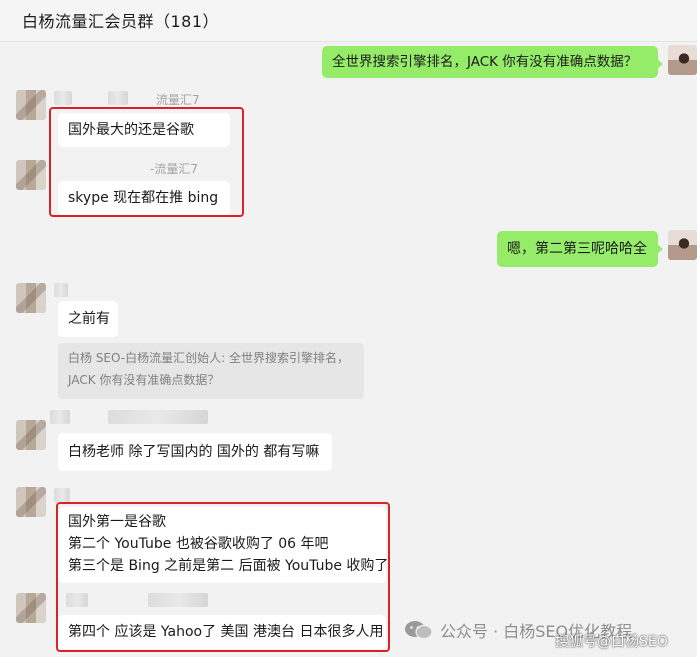 The width and height of the screenshot is (697, 657). I want to click on message-bubble-self: 嗯，第二第三呢哈哈全, so click(580, 249).